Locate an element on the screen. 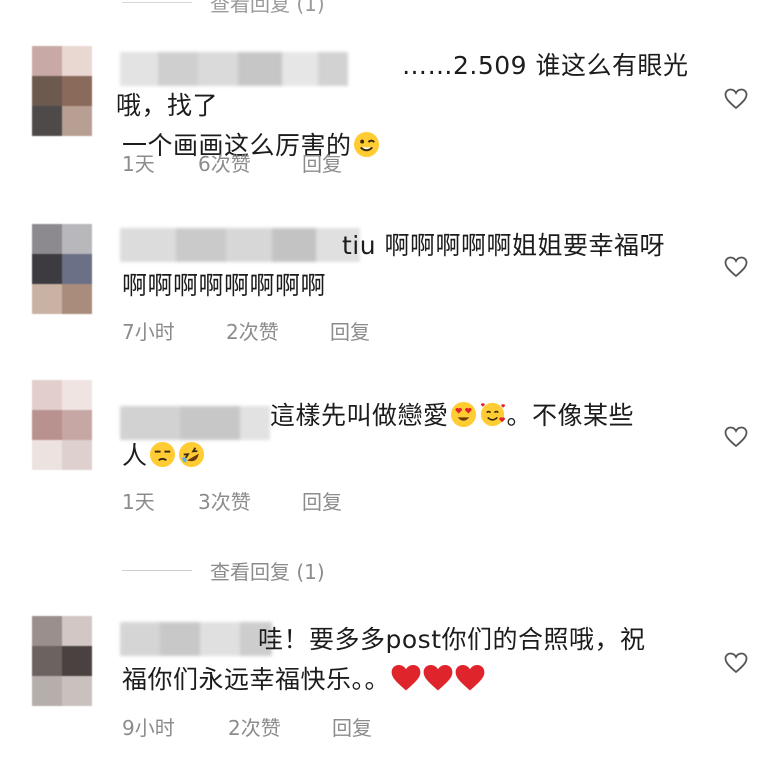  view-replies-link: 查看回复 (1) is located at coordinates (223, 570).